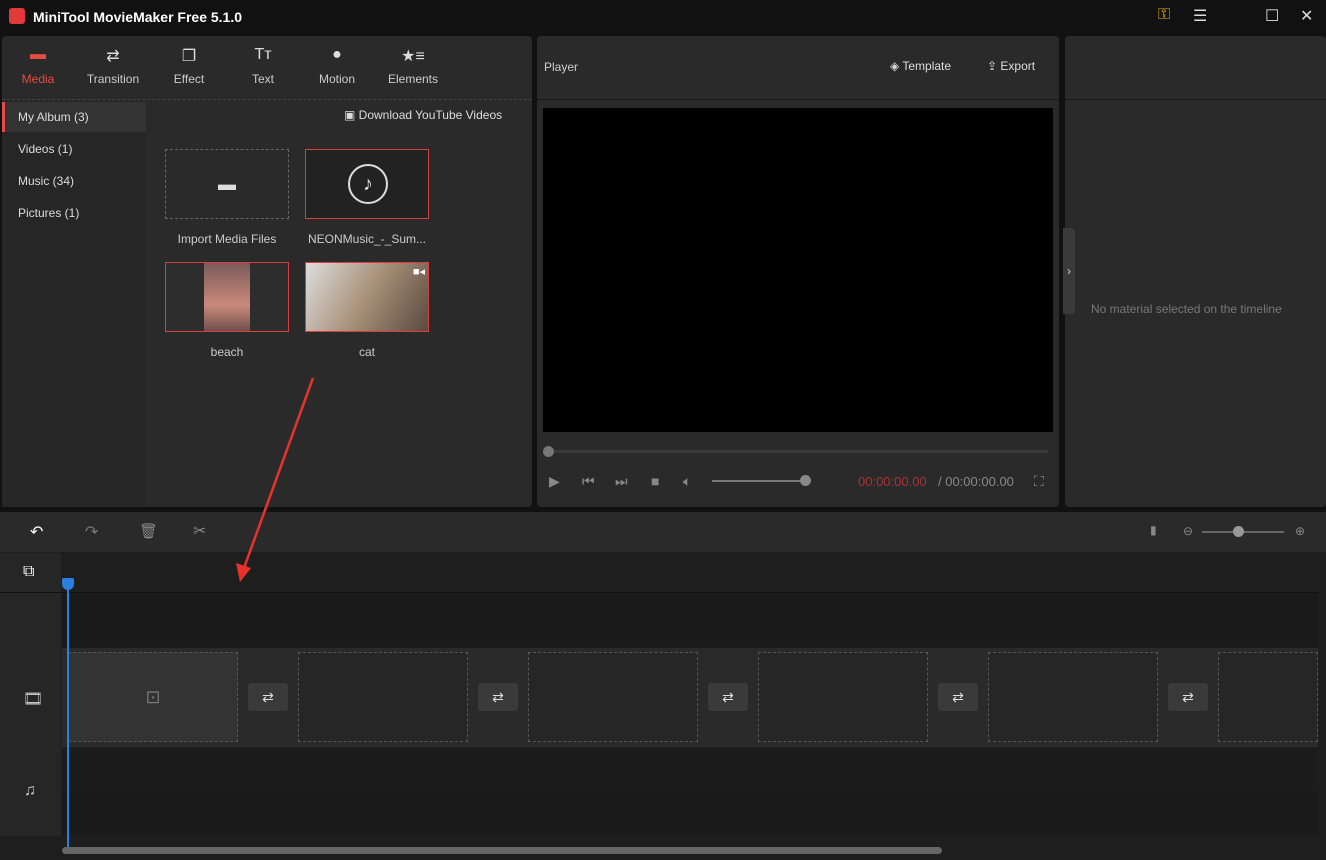  I want to click on annotation-arrow, so click(275, 479).